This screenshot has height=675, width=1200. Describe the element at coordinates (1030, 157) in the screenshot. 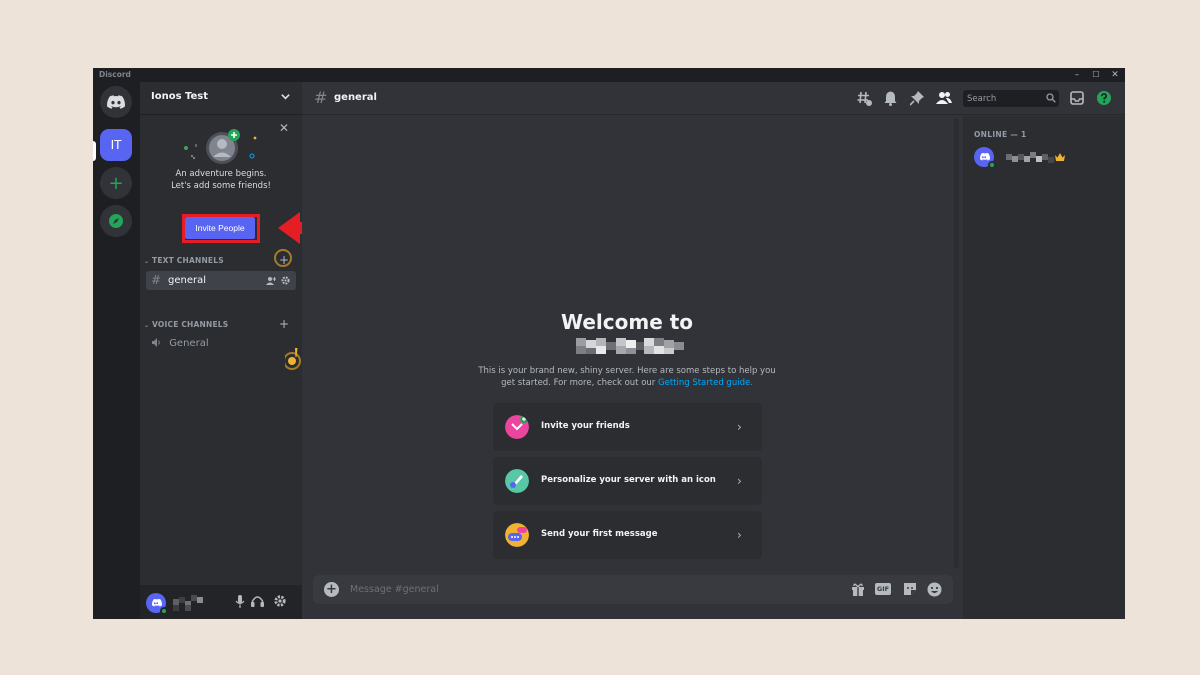

I see `pixelated-member-name` at that location.